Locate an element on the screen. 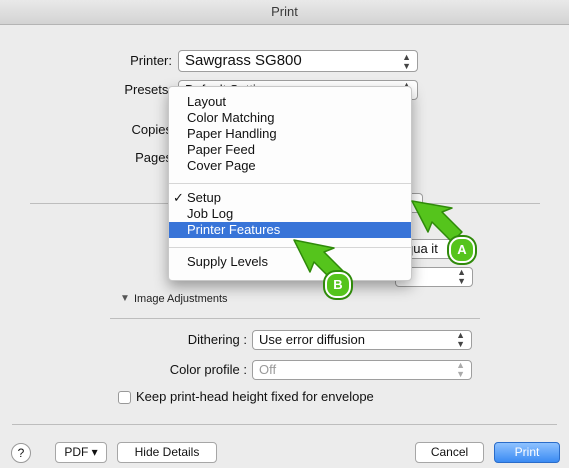  callout-a-badge: A is located at coordinates (462, 250).